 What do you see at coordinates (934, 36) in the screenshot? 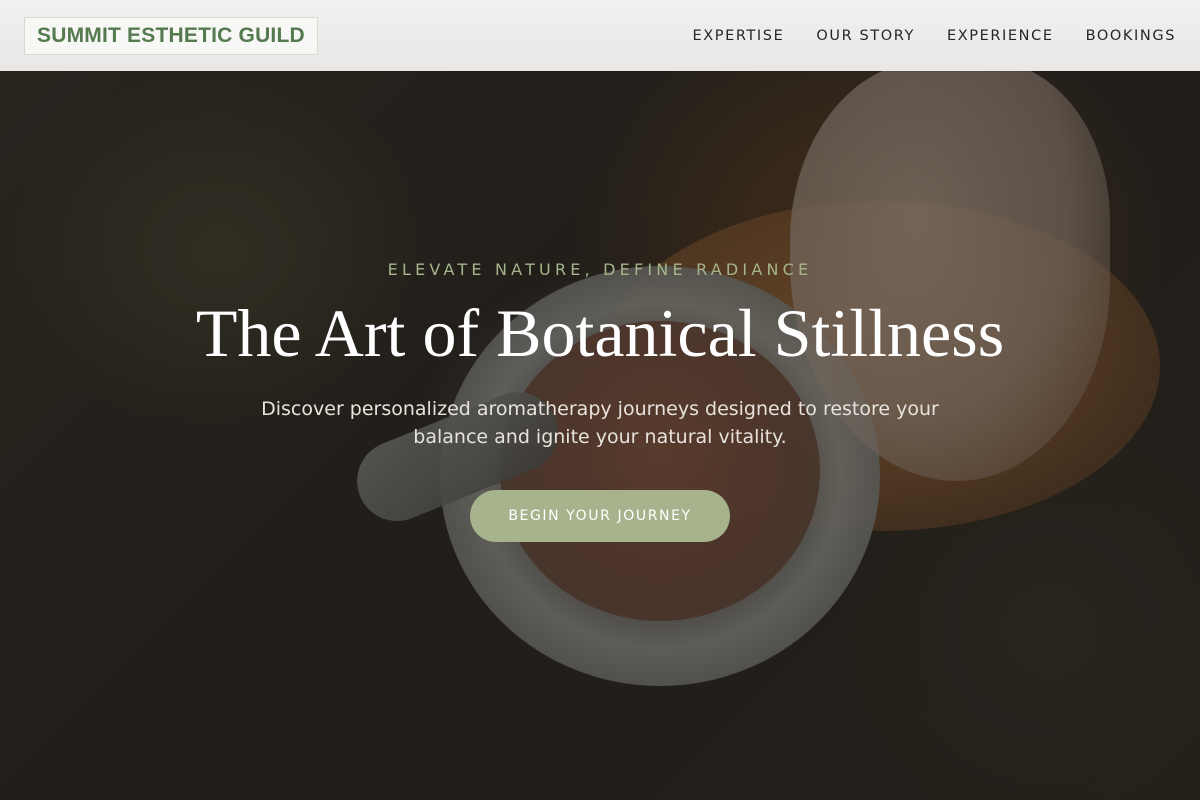
I see `main-nav: EXPERTISE OUR STORY EXPERIENCE BOOKINGS` at bounding box center [934, 36].